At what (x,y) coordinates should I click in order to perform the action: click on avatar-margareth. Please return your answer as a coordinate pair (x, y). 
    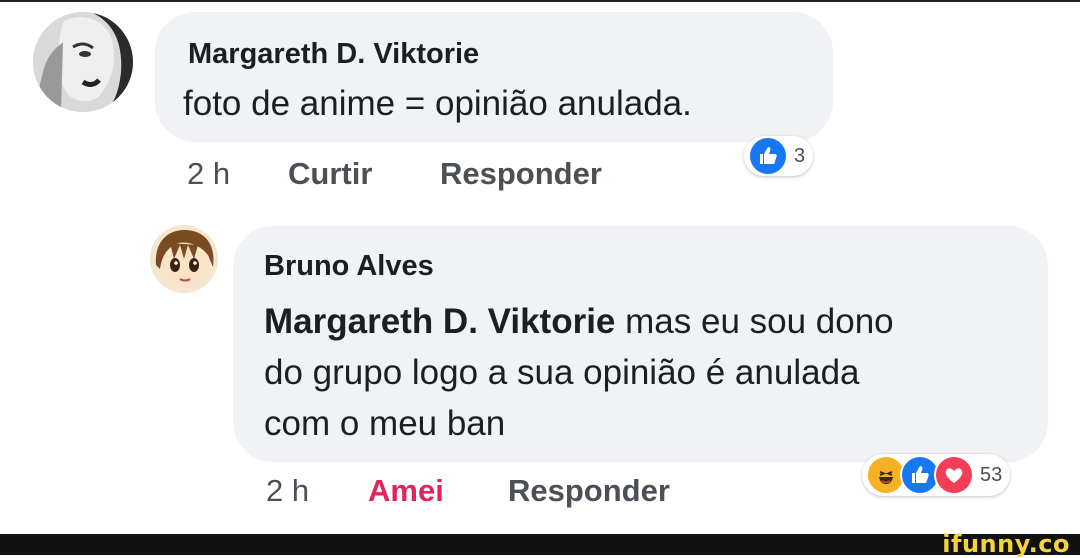
    Looking at the image, I should click on (83, 62).